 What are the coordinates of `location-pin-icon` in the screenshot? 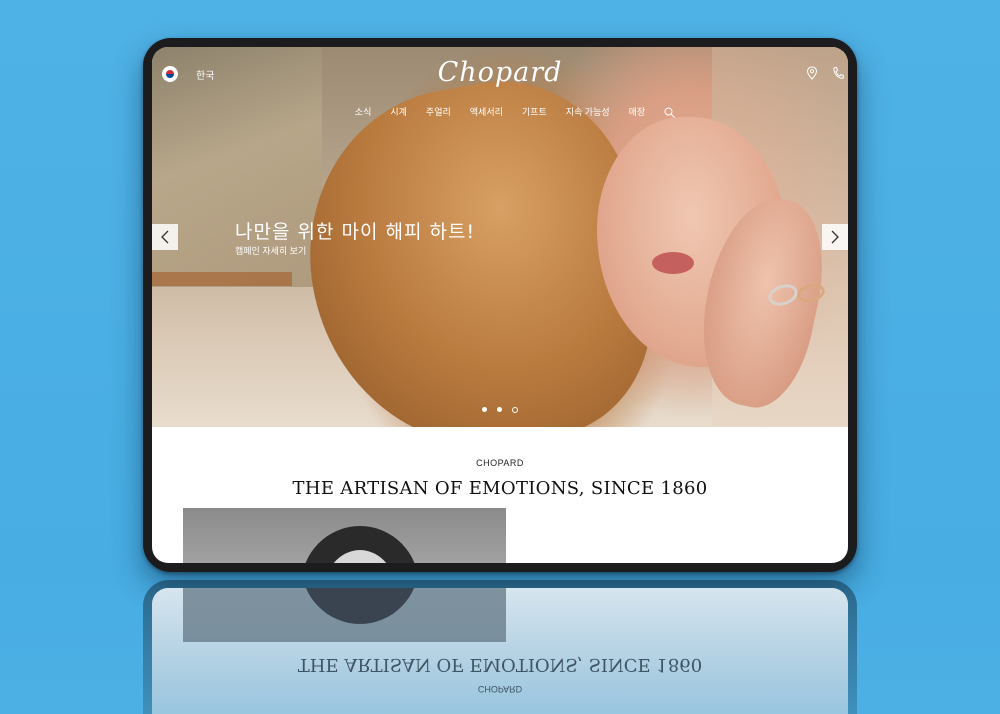 It's located at (812, 73).